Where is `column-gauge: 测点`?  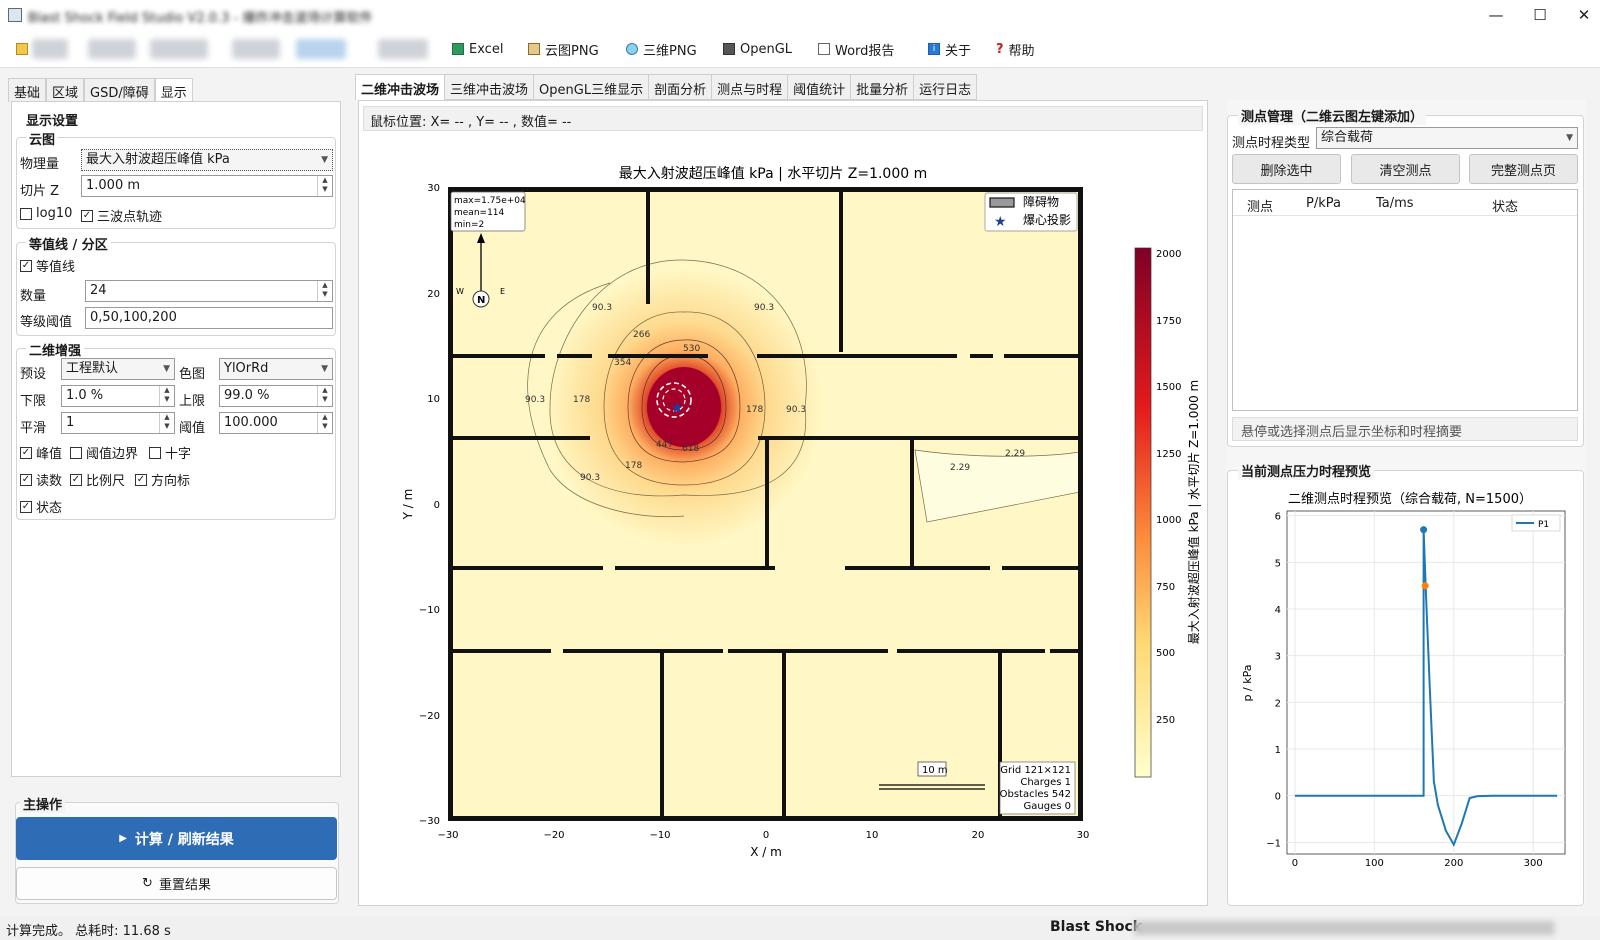
column-gauge: 测点 is located at coordinates (1260, 205).